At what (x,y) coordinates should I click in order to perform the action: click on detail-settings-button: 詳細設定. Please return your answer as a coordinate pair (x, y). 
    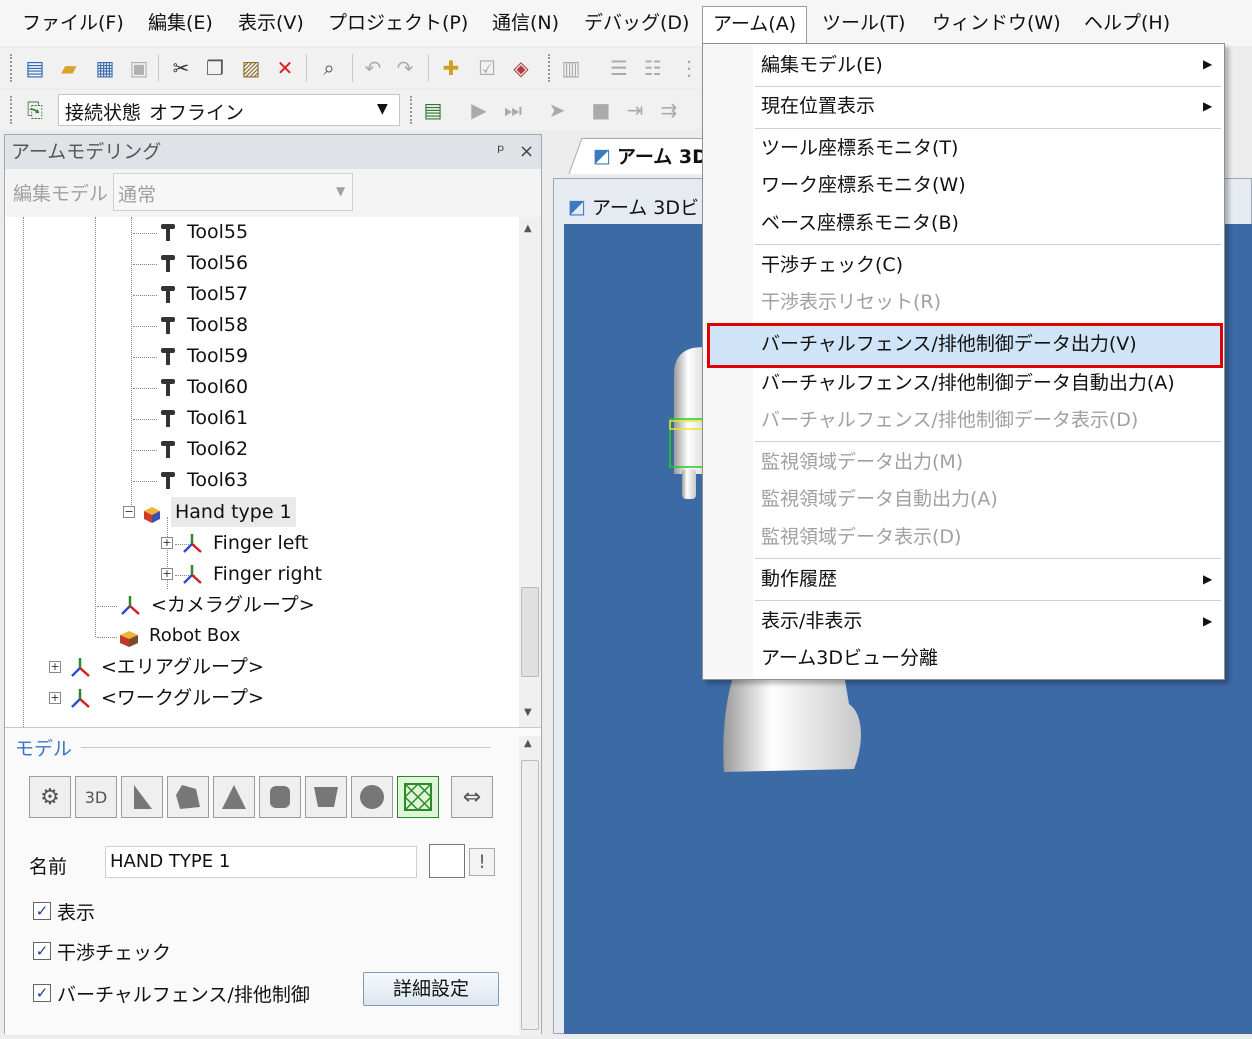
    Looking at the image, I should click on (431, 989).